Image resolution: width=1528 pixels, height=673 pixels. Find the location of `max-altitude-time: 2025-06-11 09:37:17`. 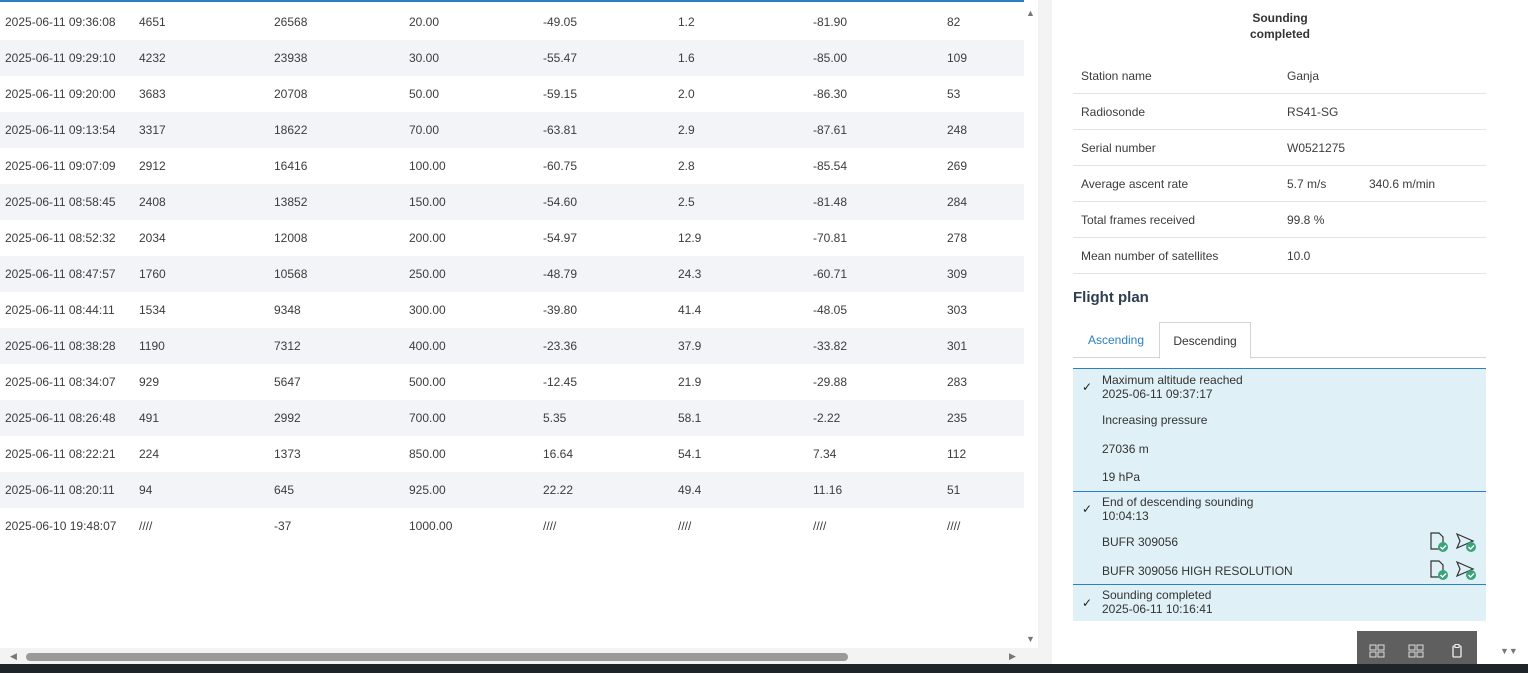

max-altitude-time: 2025-06-11 09:37:17 is located at coordinates (1157, 394).